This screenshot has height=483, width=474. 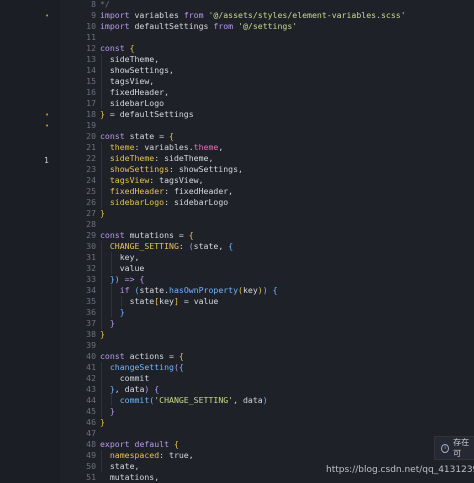 What do you see at coordinates (91, 202) in the screenshot?
I see `line-number: 26` at bounding box center [91, 202].